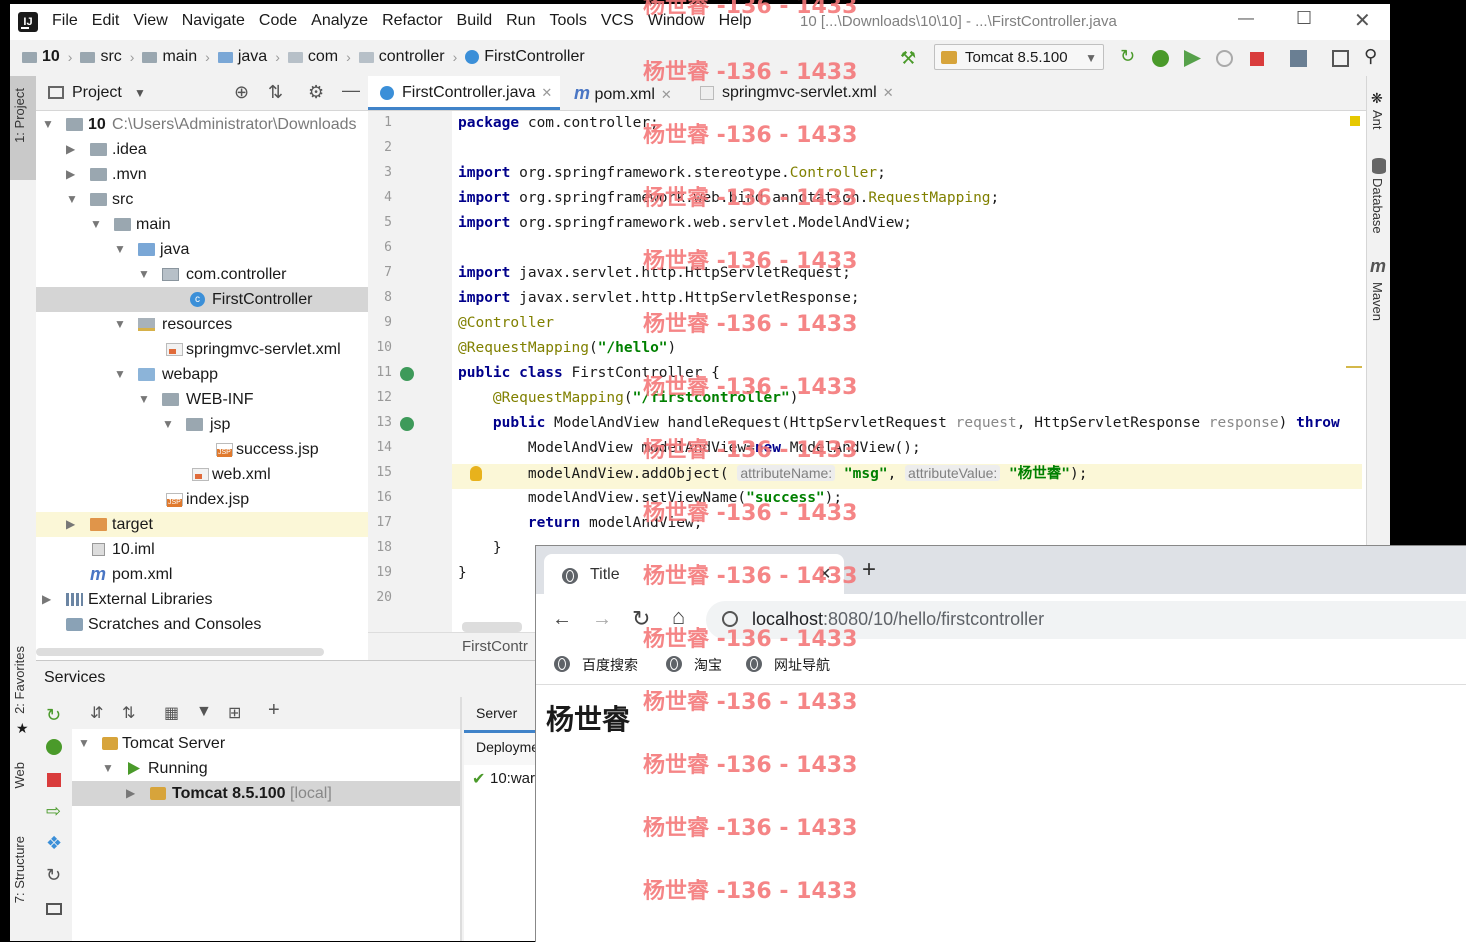 This screenshot has width=1466, height=942. I want to click on forward-icon: →, so click(602, 619).